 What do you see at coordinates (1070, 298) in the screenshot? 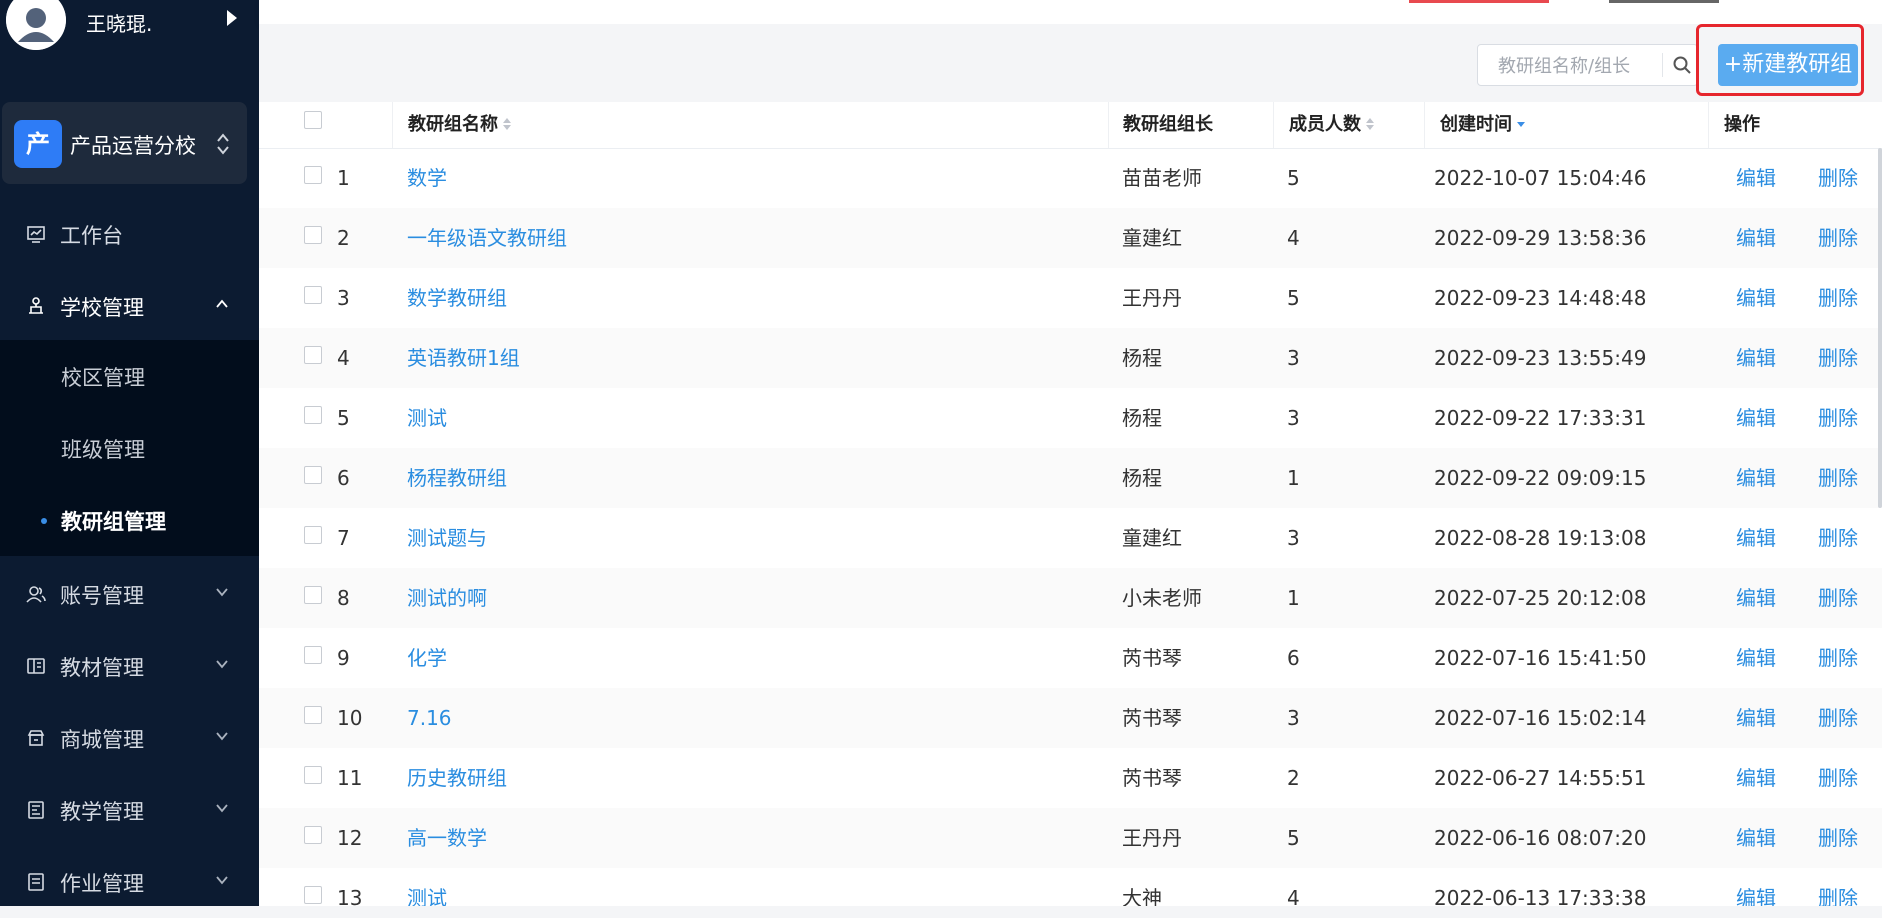
I see `table-row: 3 数学教研组 王丹丹 5 2022-09-23 14:48:48 编辑 删除` at bounding box center [1070, 298].